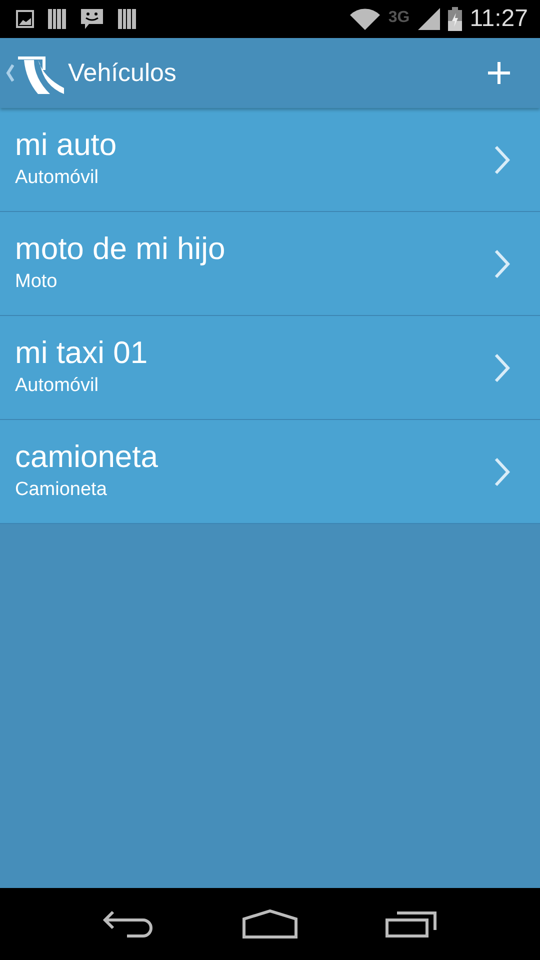 Image resolution: width=540 pixels, height=960 pixels. Describe the element at coordinates (365, 19) in the screenshot. I see `wifi-icon` at that location.